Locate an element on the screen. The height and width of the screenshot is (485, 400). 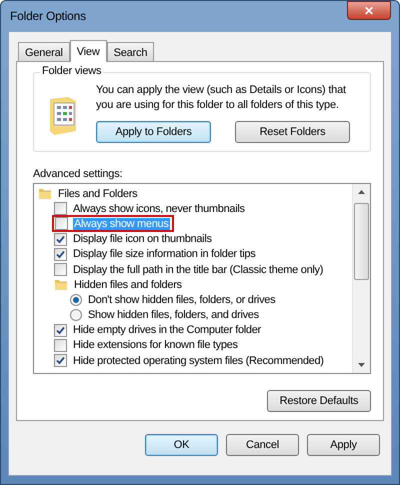
restore-defaults-button: Restore Defaults is located at coordinates (319, 401).